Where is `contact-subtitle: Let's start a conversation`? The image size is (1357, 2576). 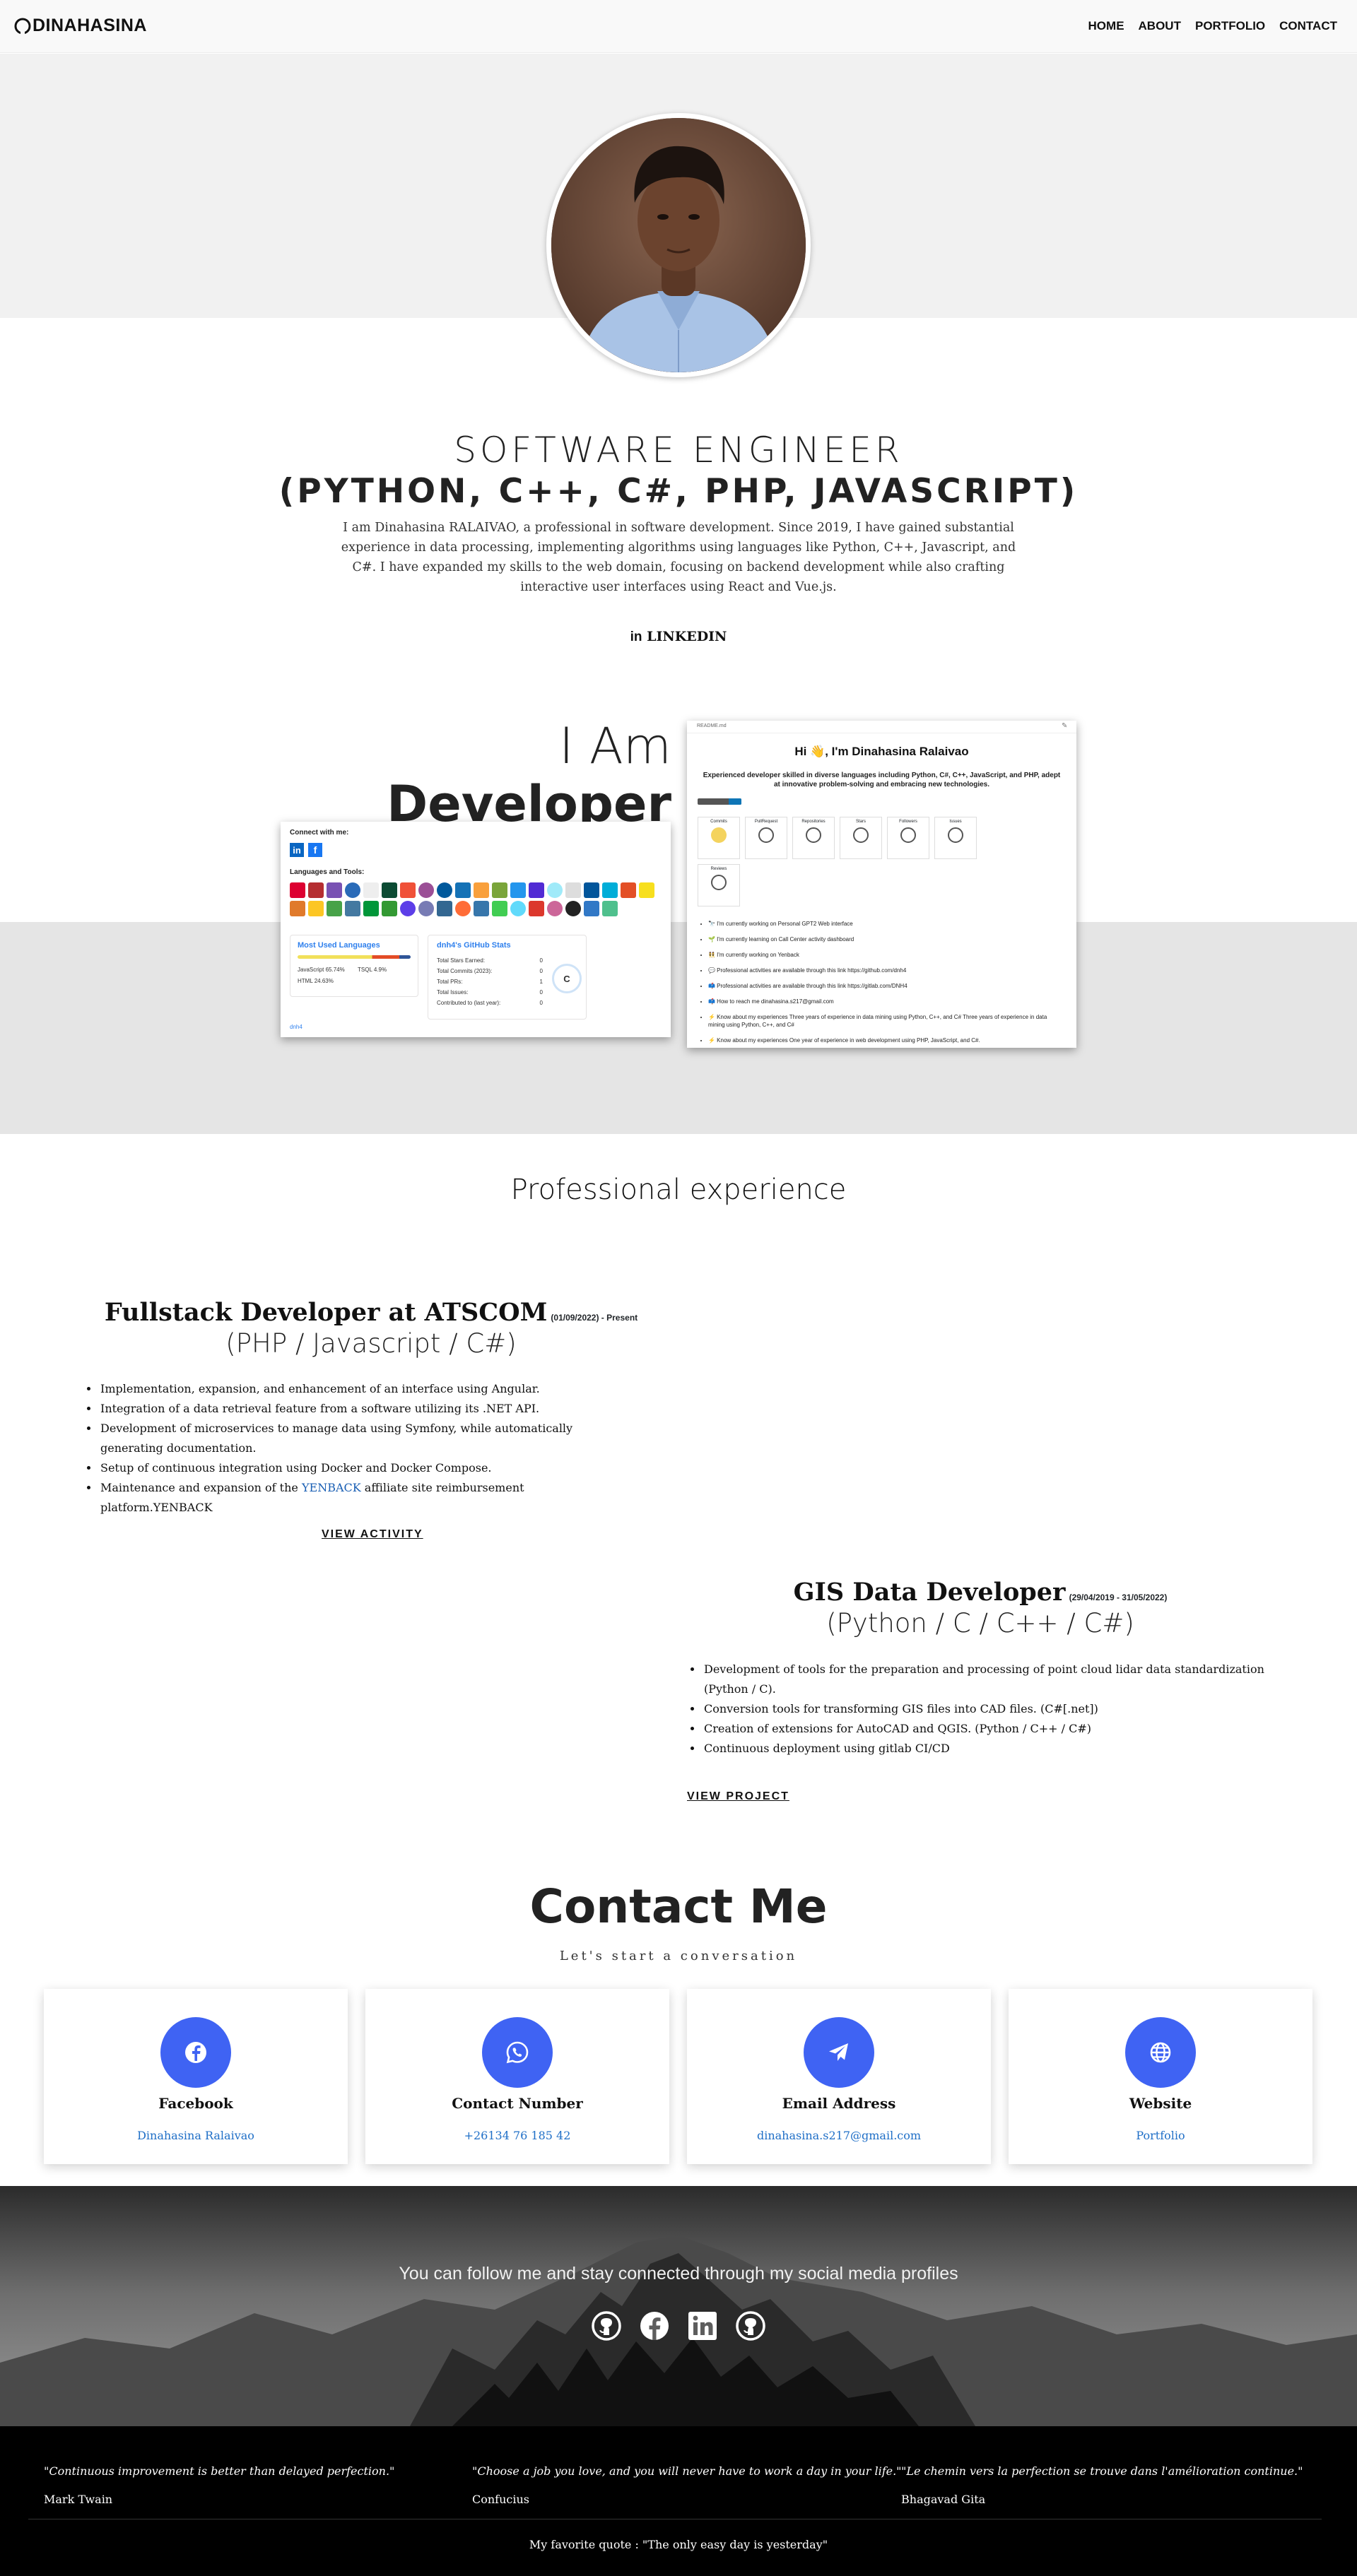
contact-subtitle: Let's start a conversation is located at coordinates (678, 1956).